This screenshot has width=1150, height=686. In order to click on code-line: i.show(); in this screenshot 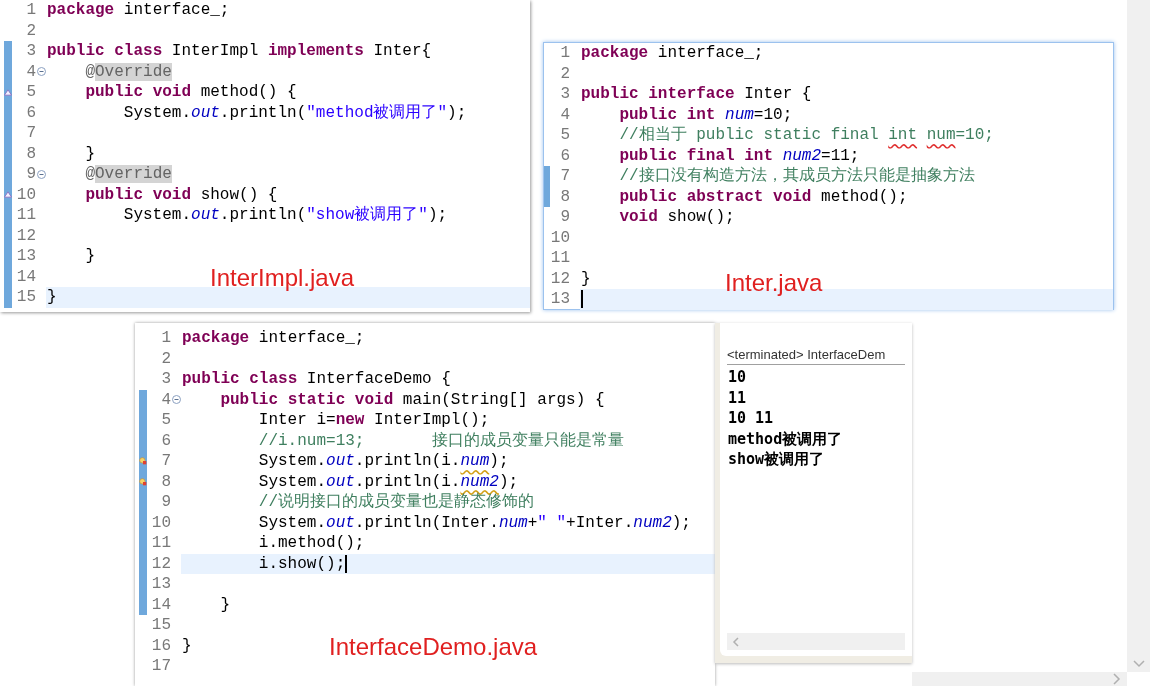, I will do `click(301, 563)`.